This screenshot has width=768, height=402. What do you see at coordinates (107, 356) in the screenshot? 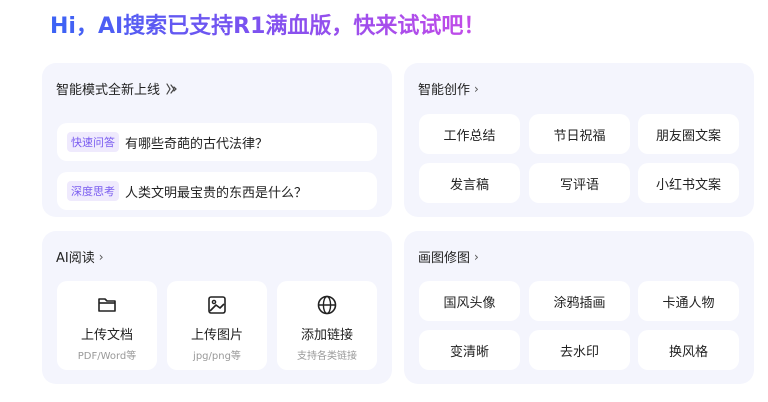
I see `upload-document-sub: PDF/Word等` at bounding box center [107, 356].